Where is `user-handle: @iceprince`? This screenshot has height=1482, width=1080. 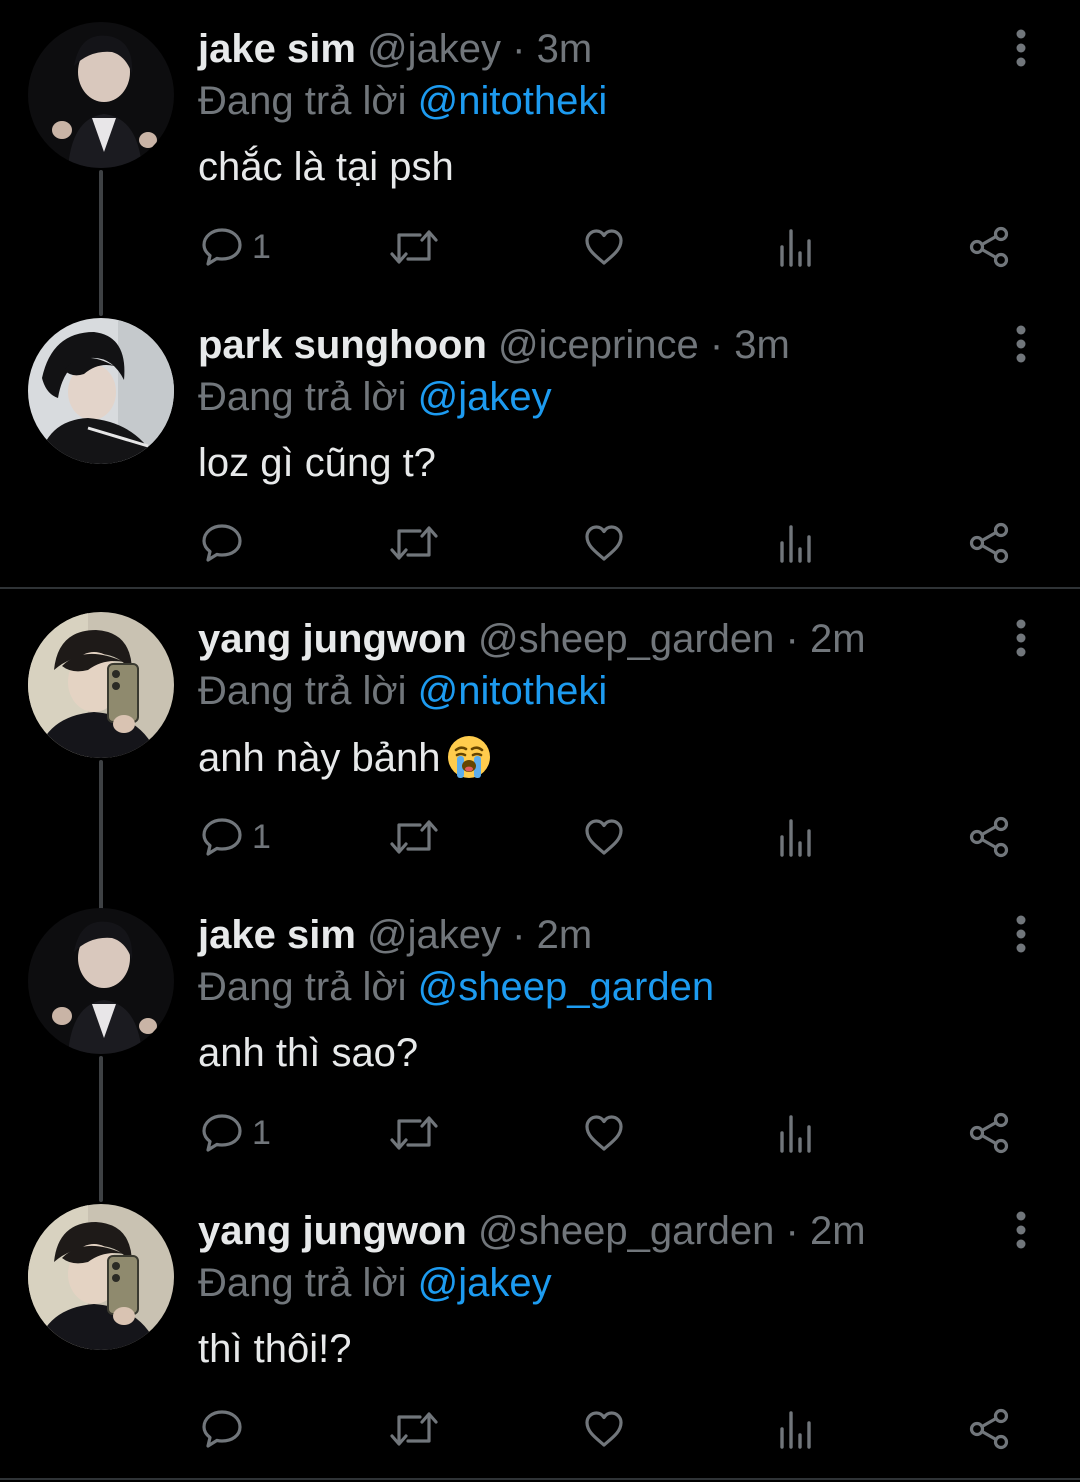
user-handle: @iceprince is located at coordinates (598, 345).